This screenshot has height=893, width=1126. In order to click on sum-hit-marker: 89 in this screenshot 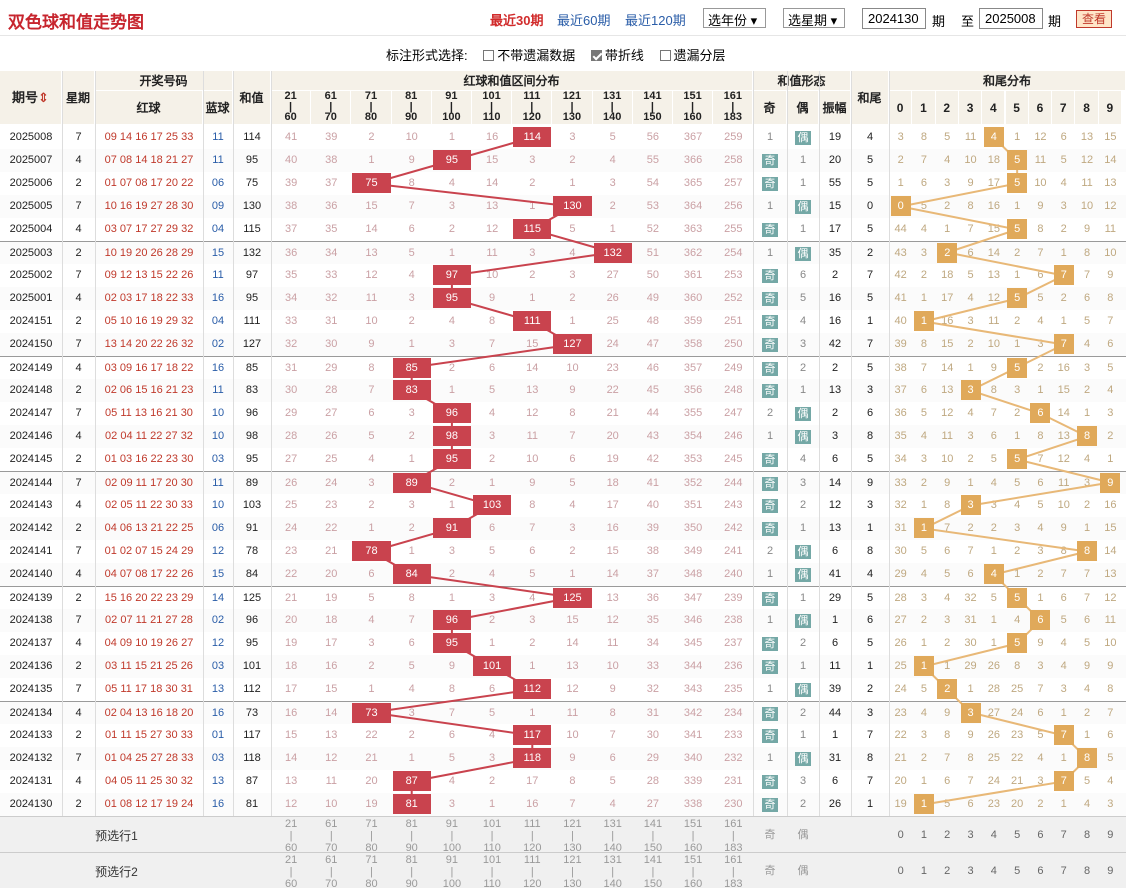, I will do `click(411, 483)`.